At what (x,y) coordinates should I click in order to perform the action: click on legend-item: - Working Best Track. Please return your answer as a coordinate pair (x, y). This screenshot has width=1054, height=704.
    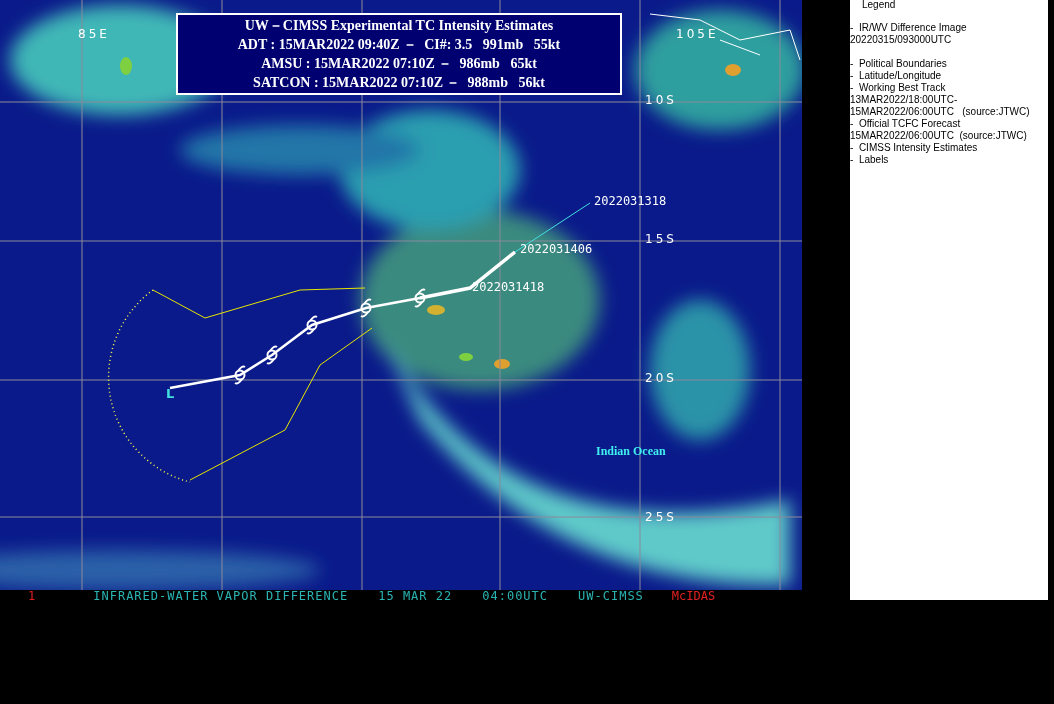
    Looking at the image, I should click on (898, 88).